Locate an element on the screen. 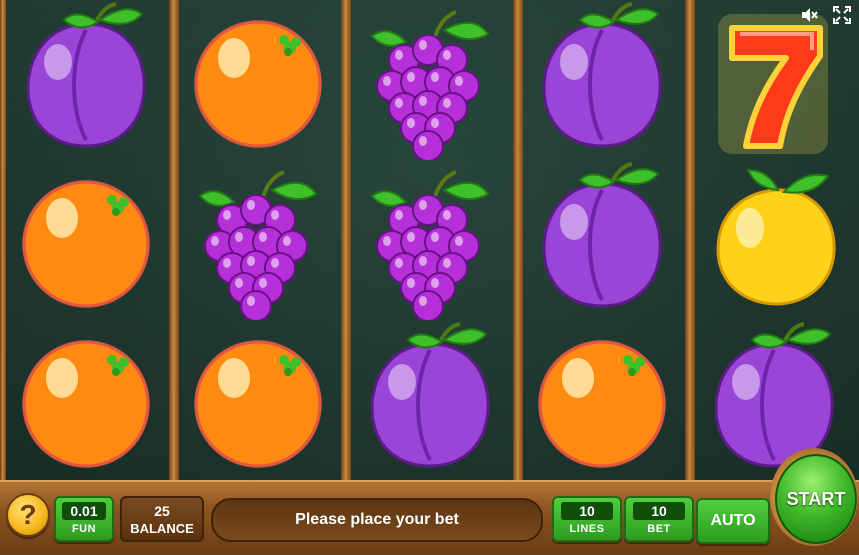 This screenshot has height=555, width=859. coin-label: FUN is located at coordinates (84, 529).